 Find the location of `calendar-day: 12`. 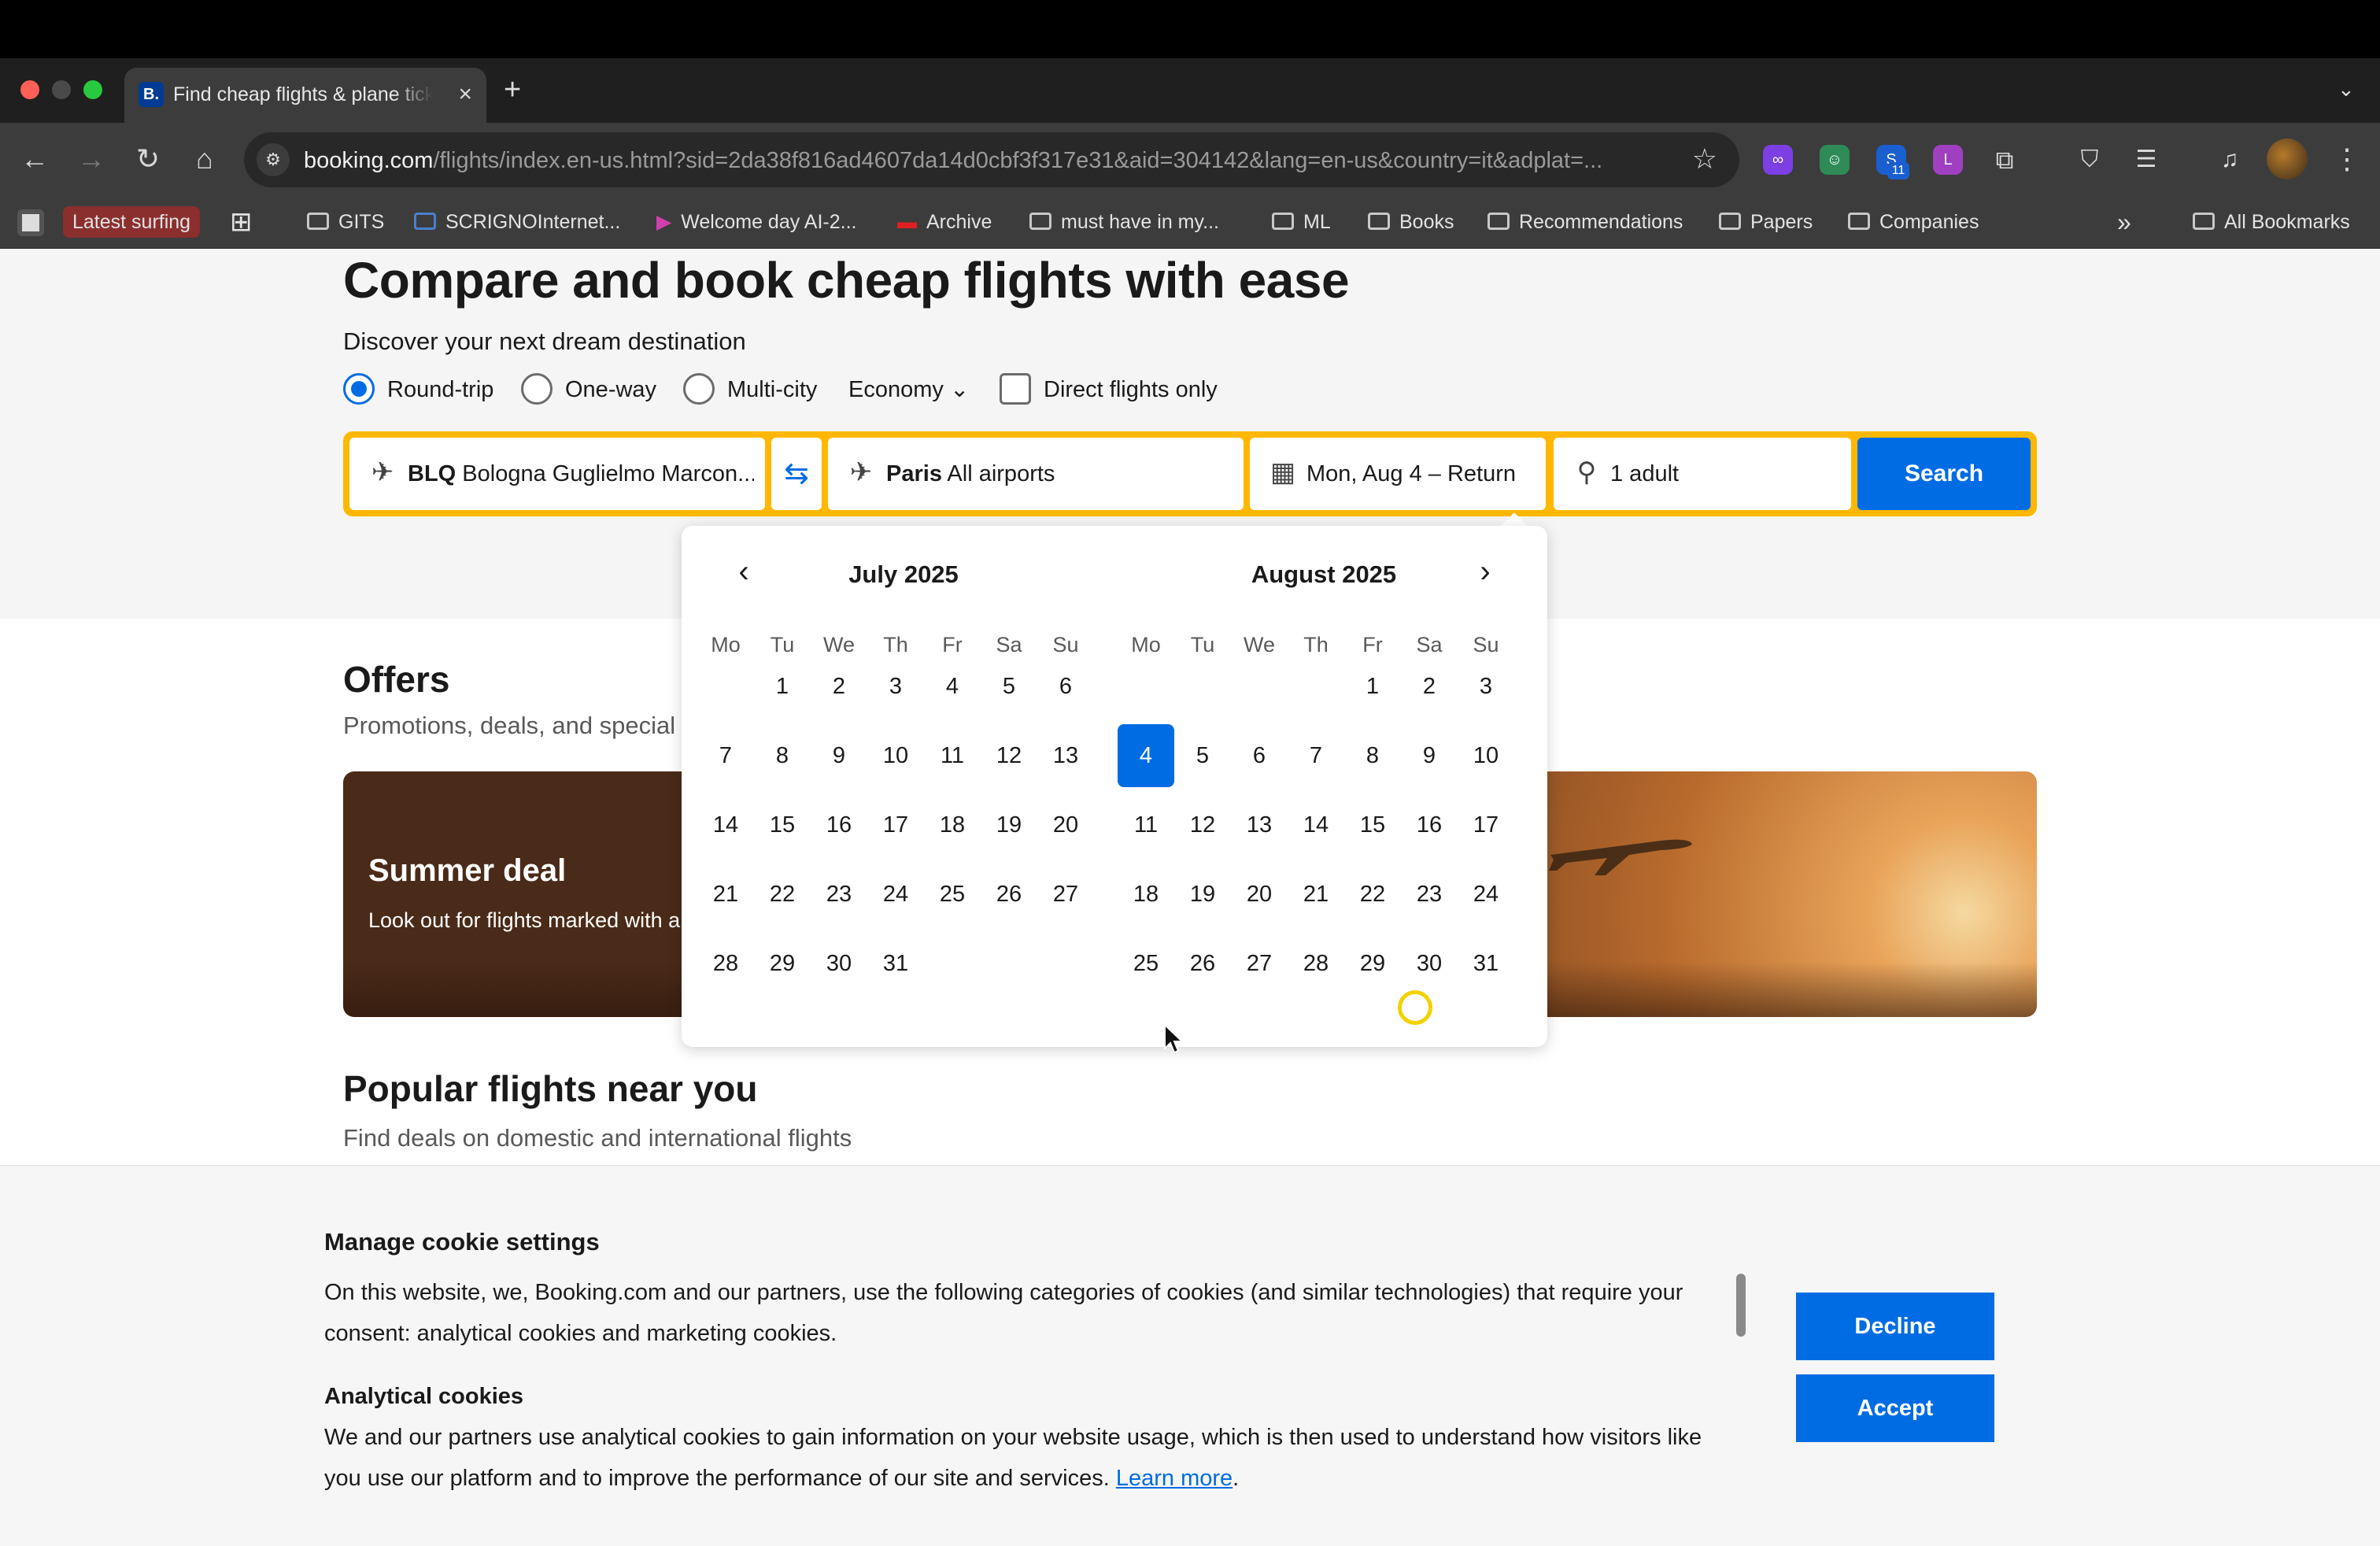

calendar-day: 12 is located at coordinates (1202, 824).